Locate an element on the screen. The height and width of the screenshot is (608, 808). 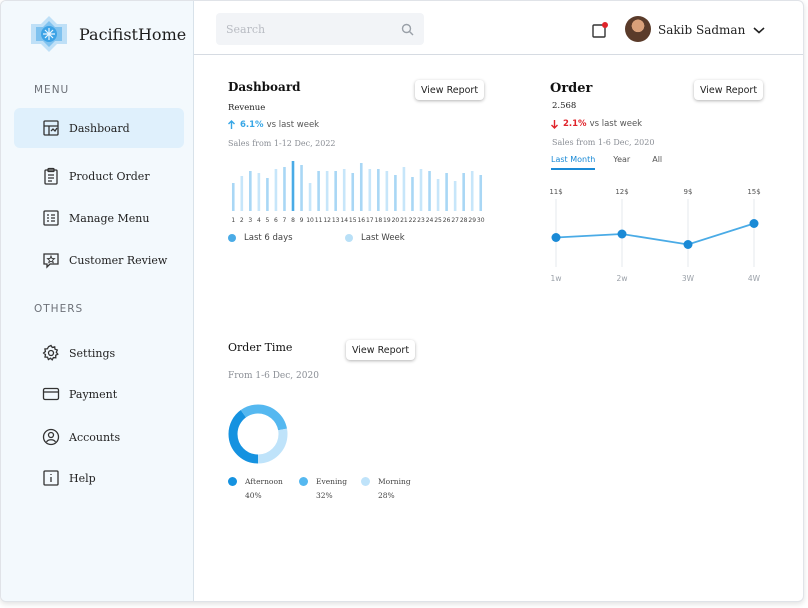
x-tick-label: 25 is located at coordinates (438, 220).